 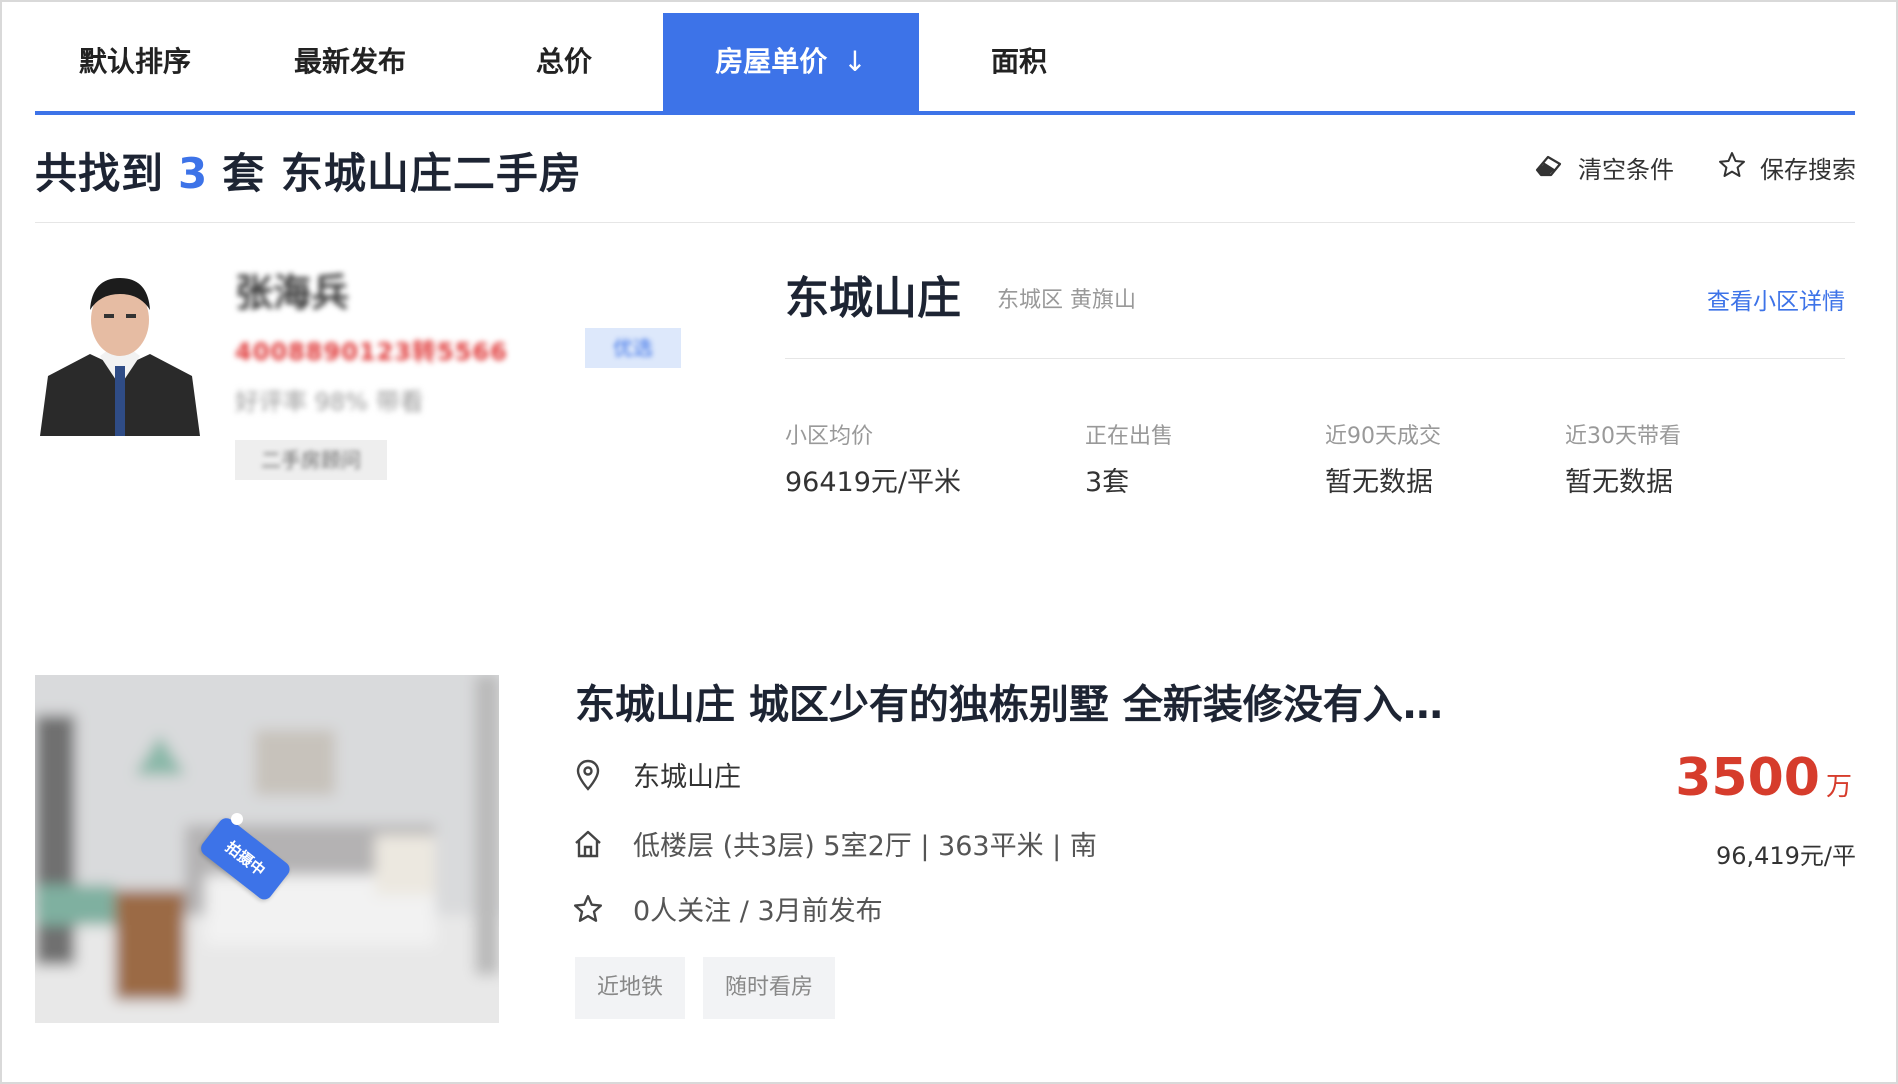 I want to click on listing-tag-anytime-viewing: 随时看房, so click(x=769, y=988).